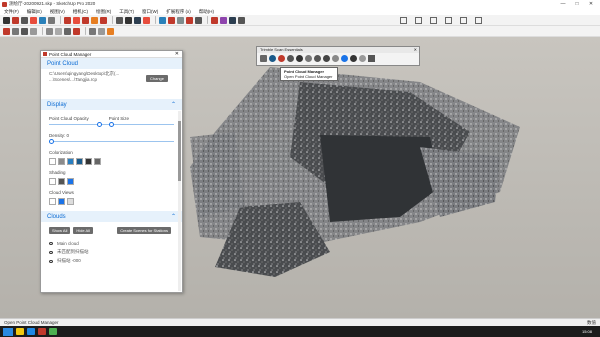  Describe the element at coordinates (198, 20) in the screenshot. I see `previous-view-icon` at that location.